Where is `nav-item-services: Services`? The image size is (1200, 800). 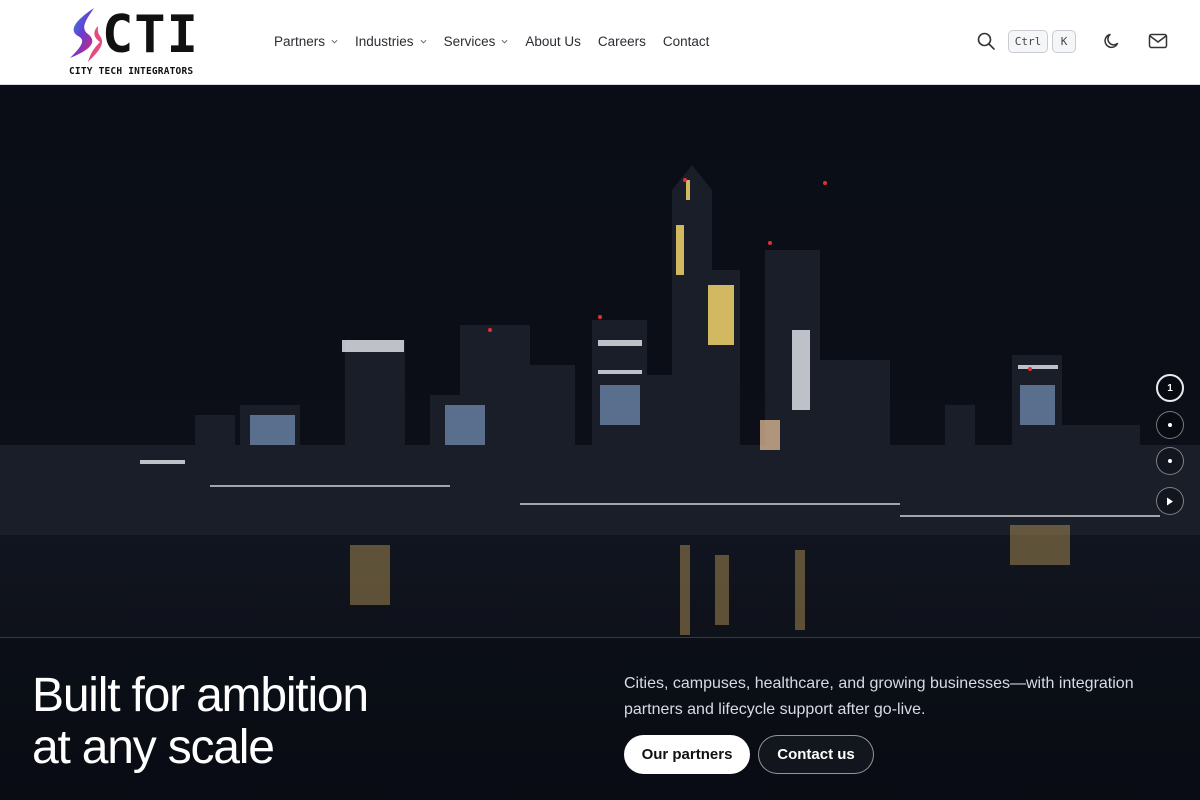
nav-item-services: Services is located at coordinates (476, 41).